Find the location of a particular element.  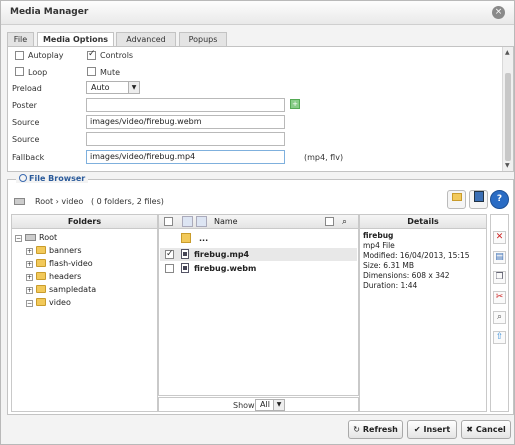

sort-alpha-icon is located at coordinates (201, 221).